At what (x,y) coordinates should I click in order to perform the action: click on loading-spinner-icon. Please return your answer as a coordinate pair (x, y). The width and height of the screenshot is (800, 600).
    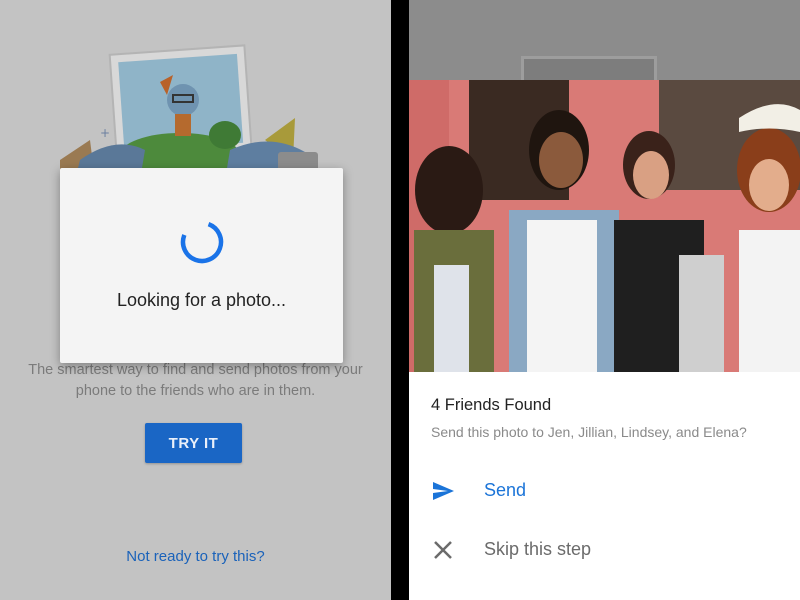
    Looking at the image, I should click on (202, 242).